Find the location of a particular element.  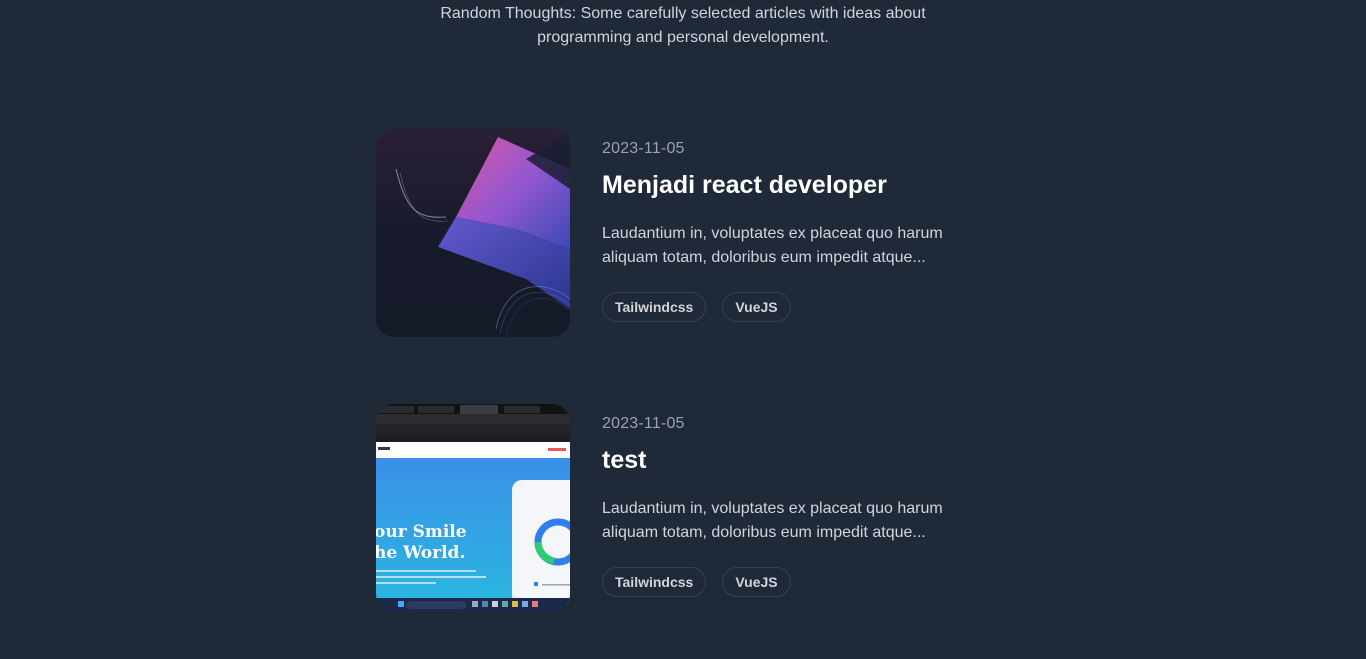

article-thumbnail: our Smile he World. is located at coordinates (473, 508).